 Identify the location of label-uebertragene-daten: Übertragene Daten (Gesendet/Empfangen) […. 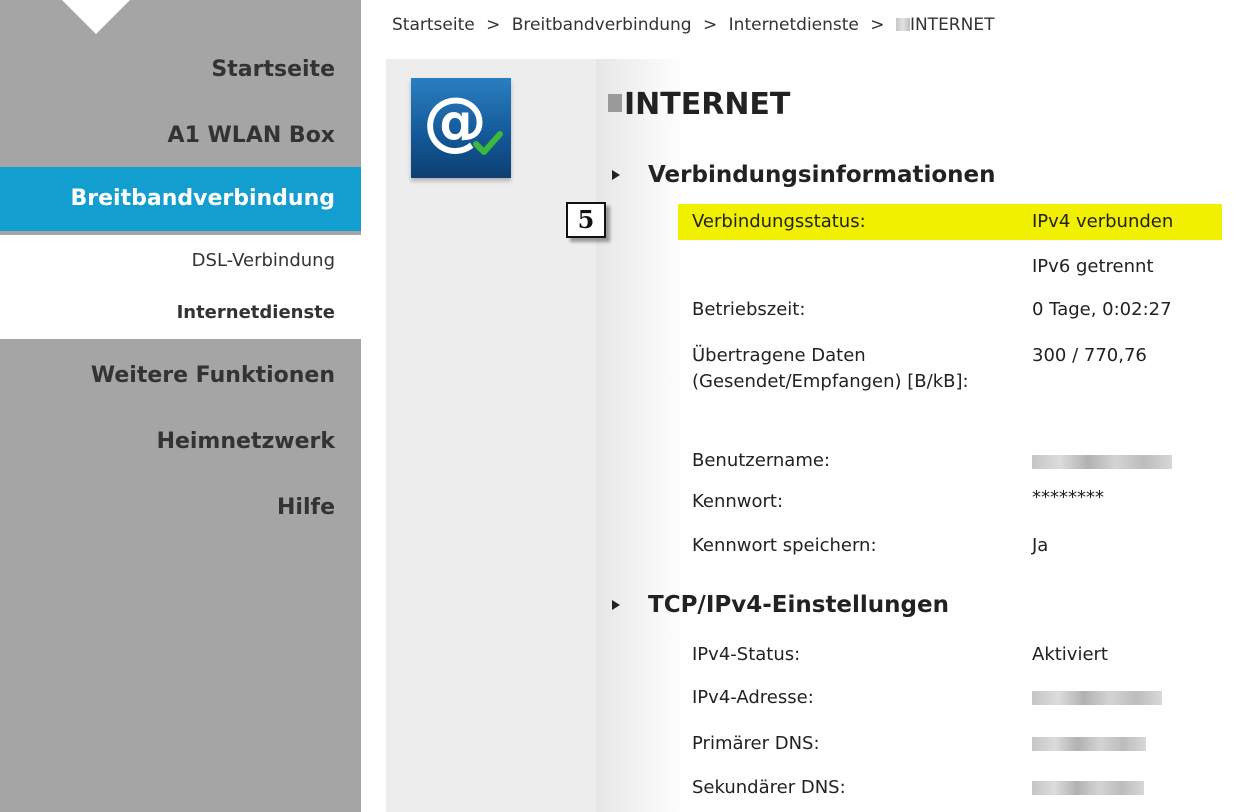
(830, 368).